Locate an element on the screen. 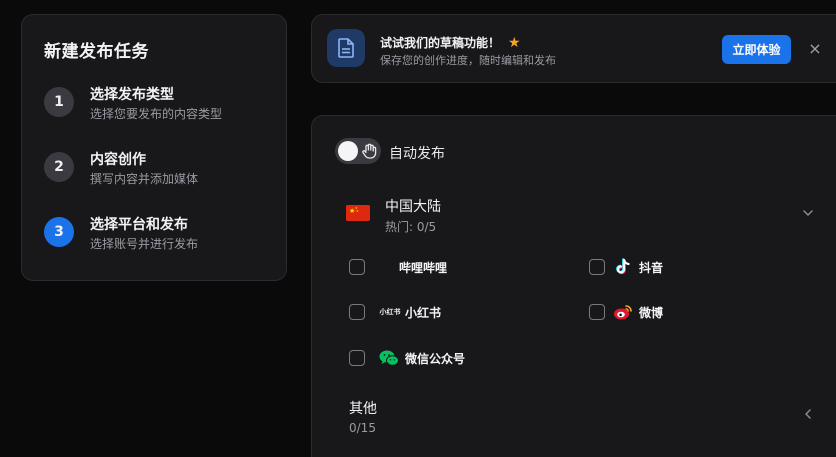 The height and width of the screenshot is (457, 836). xiaohongshu-icon: 小红书 is located at coordinates (390, 312).